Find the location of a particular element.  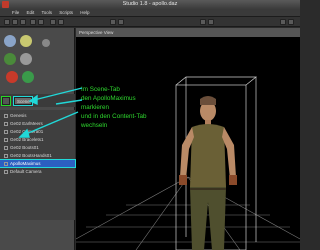

render-icon is located at coordinates (53, 22).